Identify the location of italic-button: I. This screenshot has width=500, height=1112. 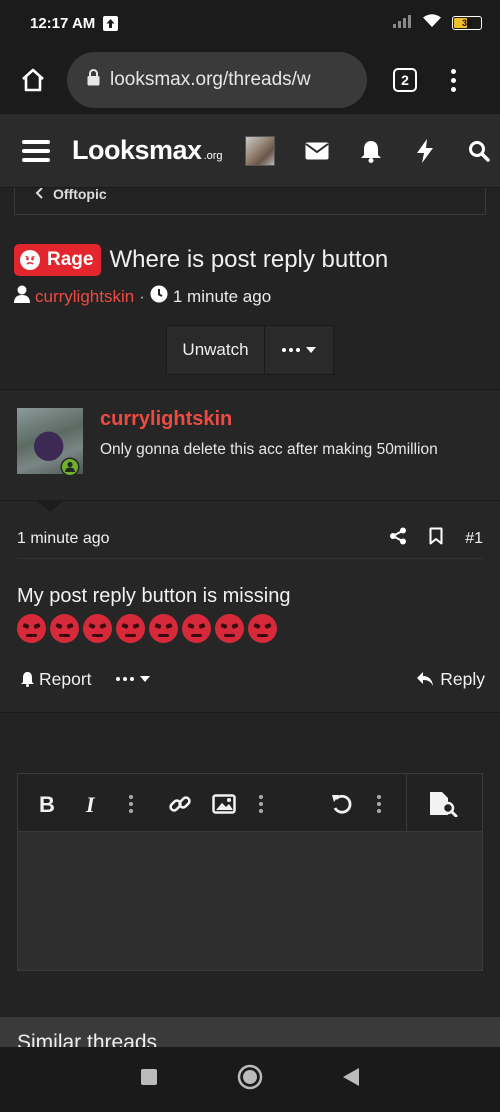
(92, 804).